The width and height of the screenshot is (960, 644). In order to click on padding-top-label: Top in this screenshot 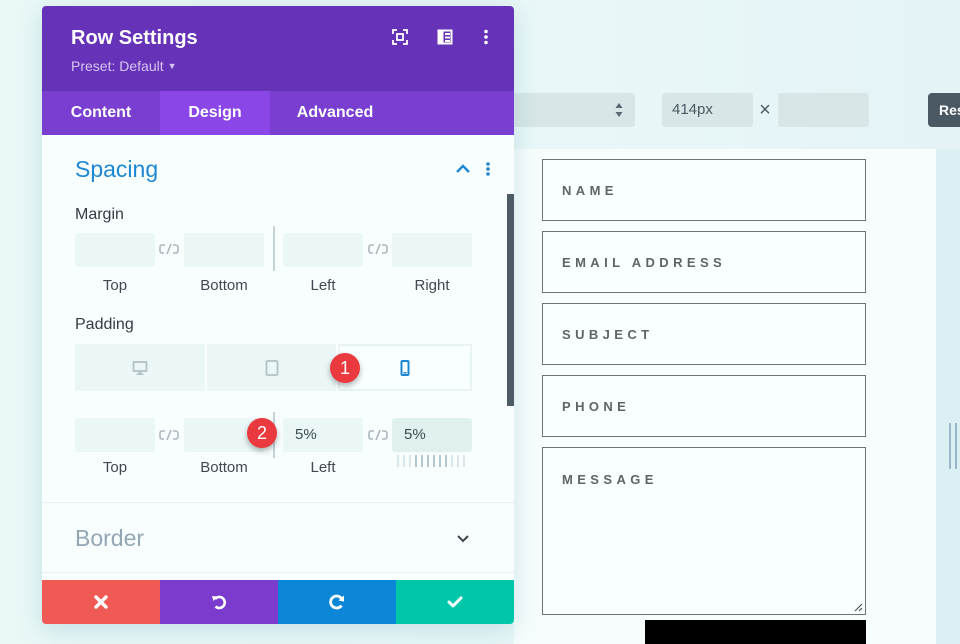, I will do `click(115, 467)`.